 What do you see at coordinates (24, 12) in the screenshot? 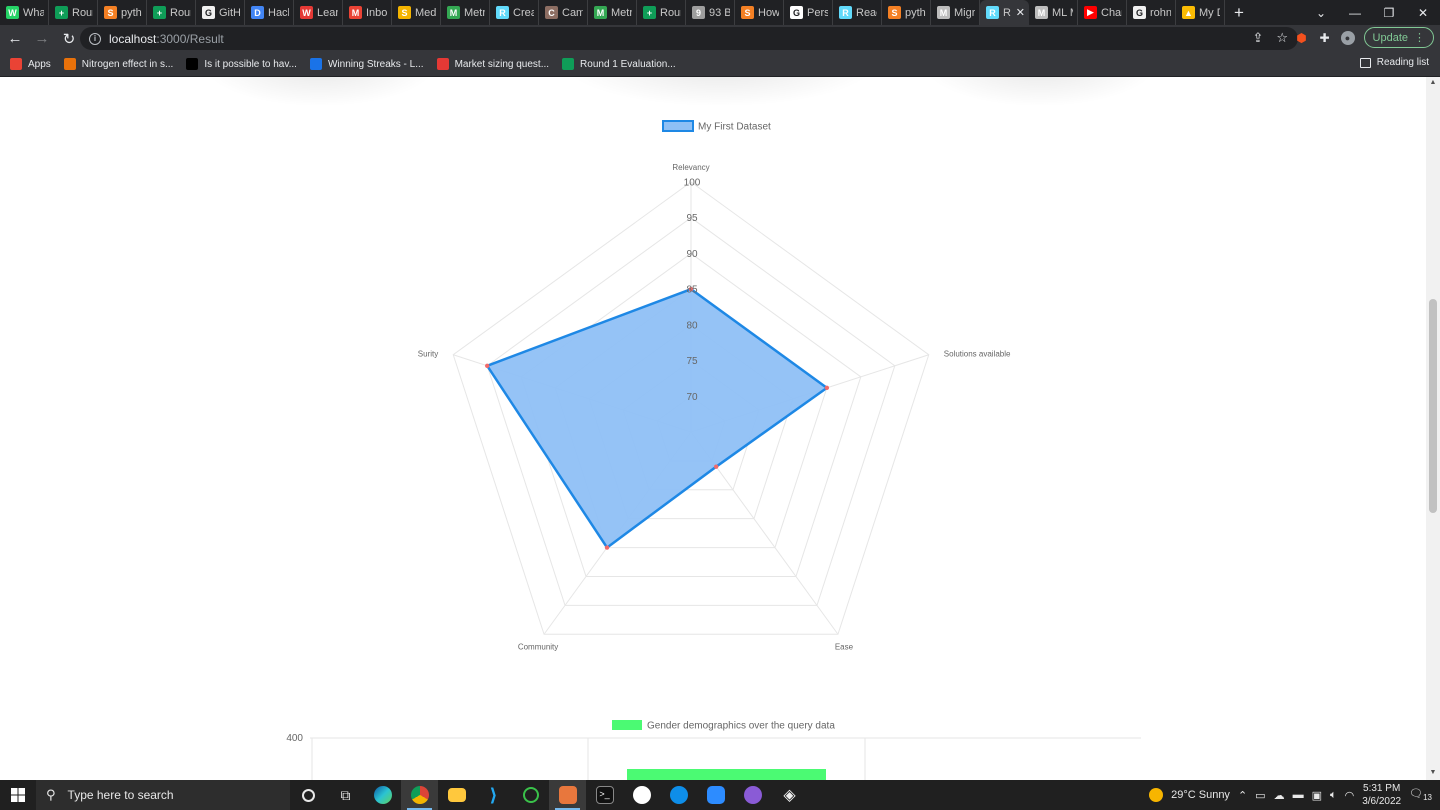
I see `browser-tab: W WhatsApp` at bounding box center [24, 12].